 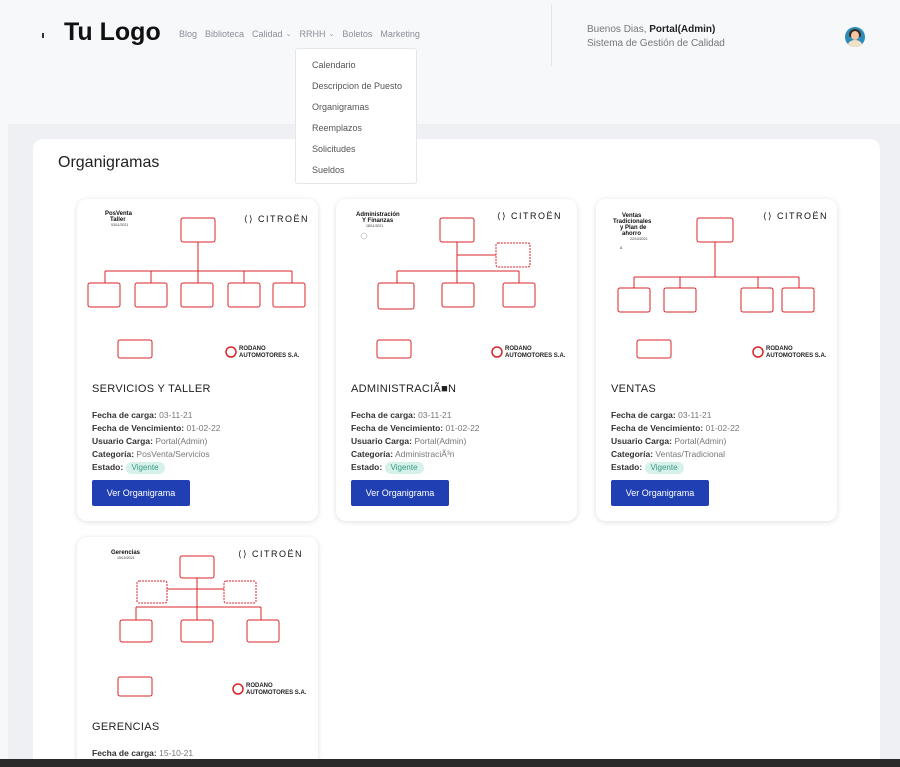 What do you see at coordinates (374, 226) in the screenshot?
I see `chart-date: 18/11/2021` at bounding box center [374, 226].